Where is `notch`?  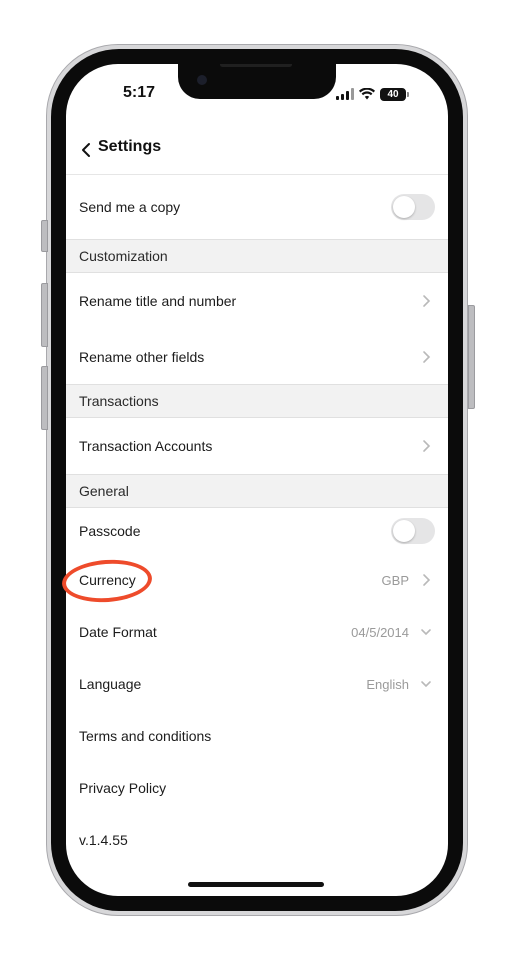 notch is located at coordinates (257, 81).